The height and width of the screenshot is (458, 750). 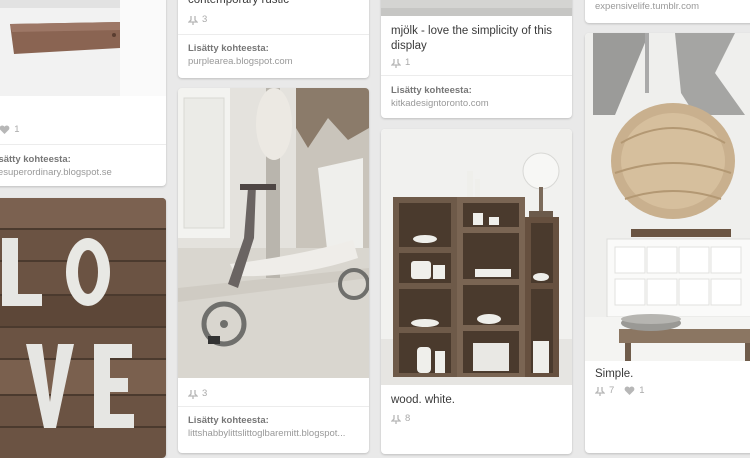 I want to click on pin-stats: 8, so click(x=400, y=418).